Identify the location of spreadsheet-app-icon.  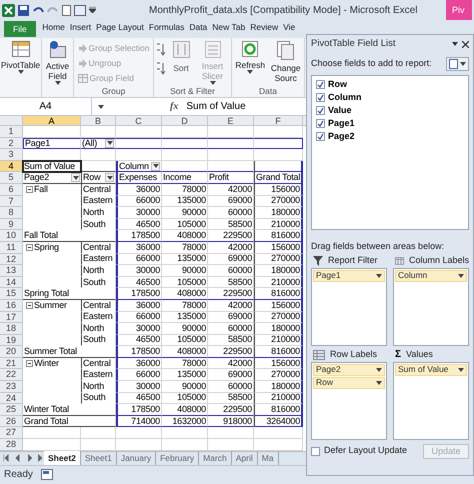
(8, 10).